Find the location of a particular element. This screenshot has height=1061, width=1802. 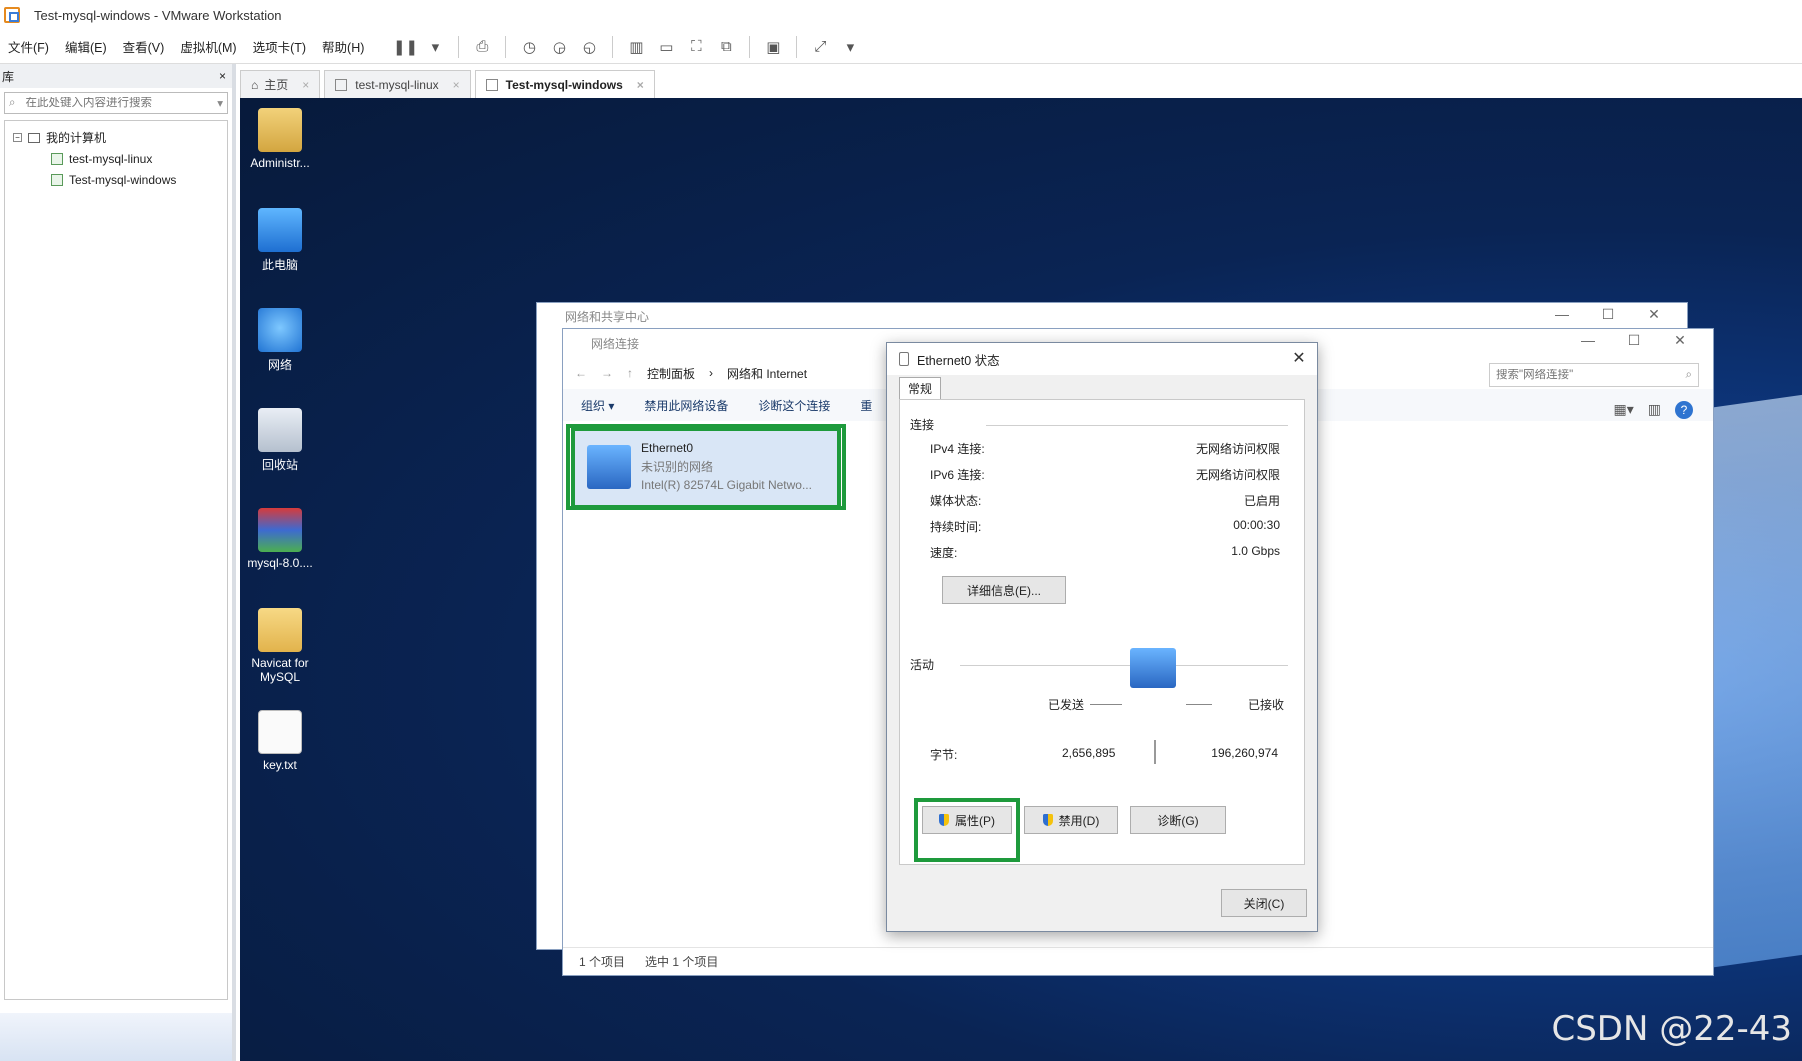

back-icon: ← is located at coordinates (581, 373).